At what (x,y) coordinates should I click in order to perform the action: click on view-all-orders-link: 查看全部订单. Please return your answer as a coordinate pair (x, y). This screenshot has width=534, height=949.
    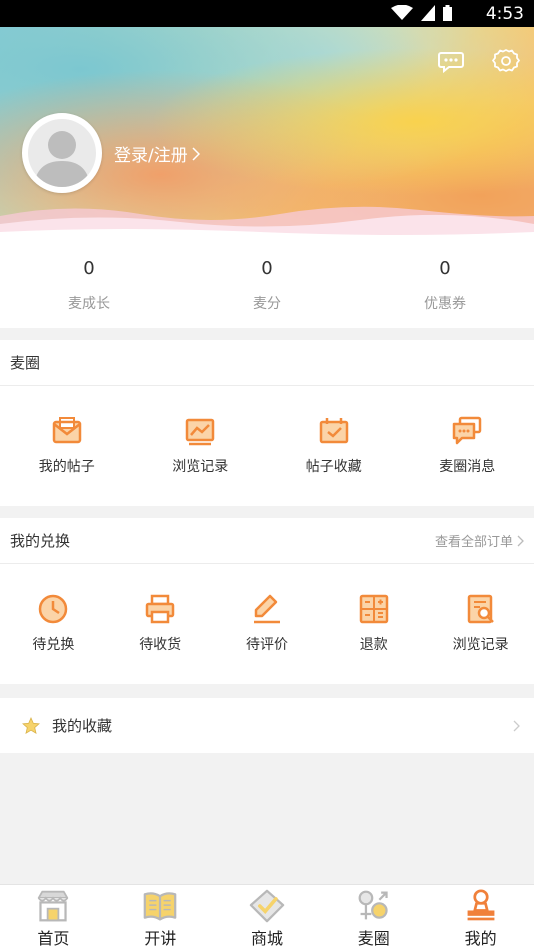
    Looking at the image, I should click on (479, 540).